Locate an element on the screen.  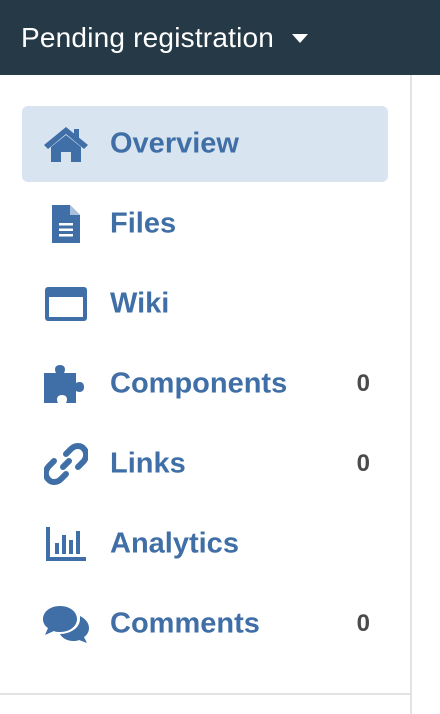
sidebar-item-links: Links 0 is located at coordinates (205, 464).